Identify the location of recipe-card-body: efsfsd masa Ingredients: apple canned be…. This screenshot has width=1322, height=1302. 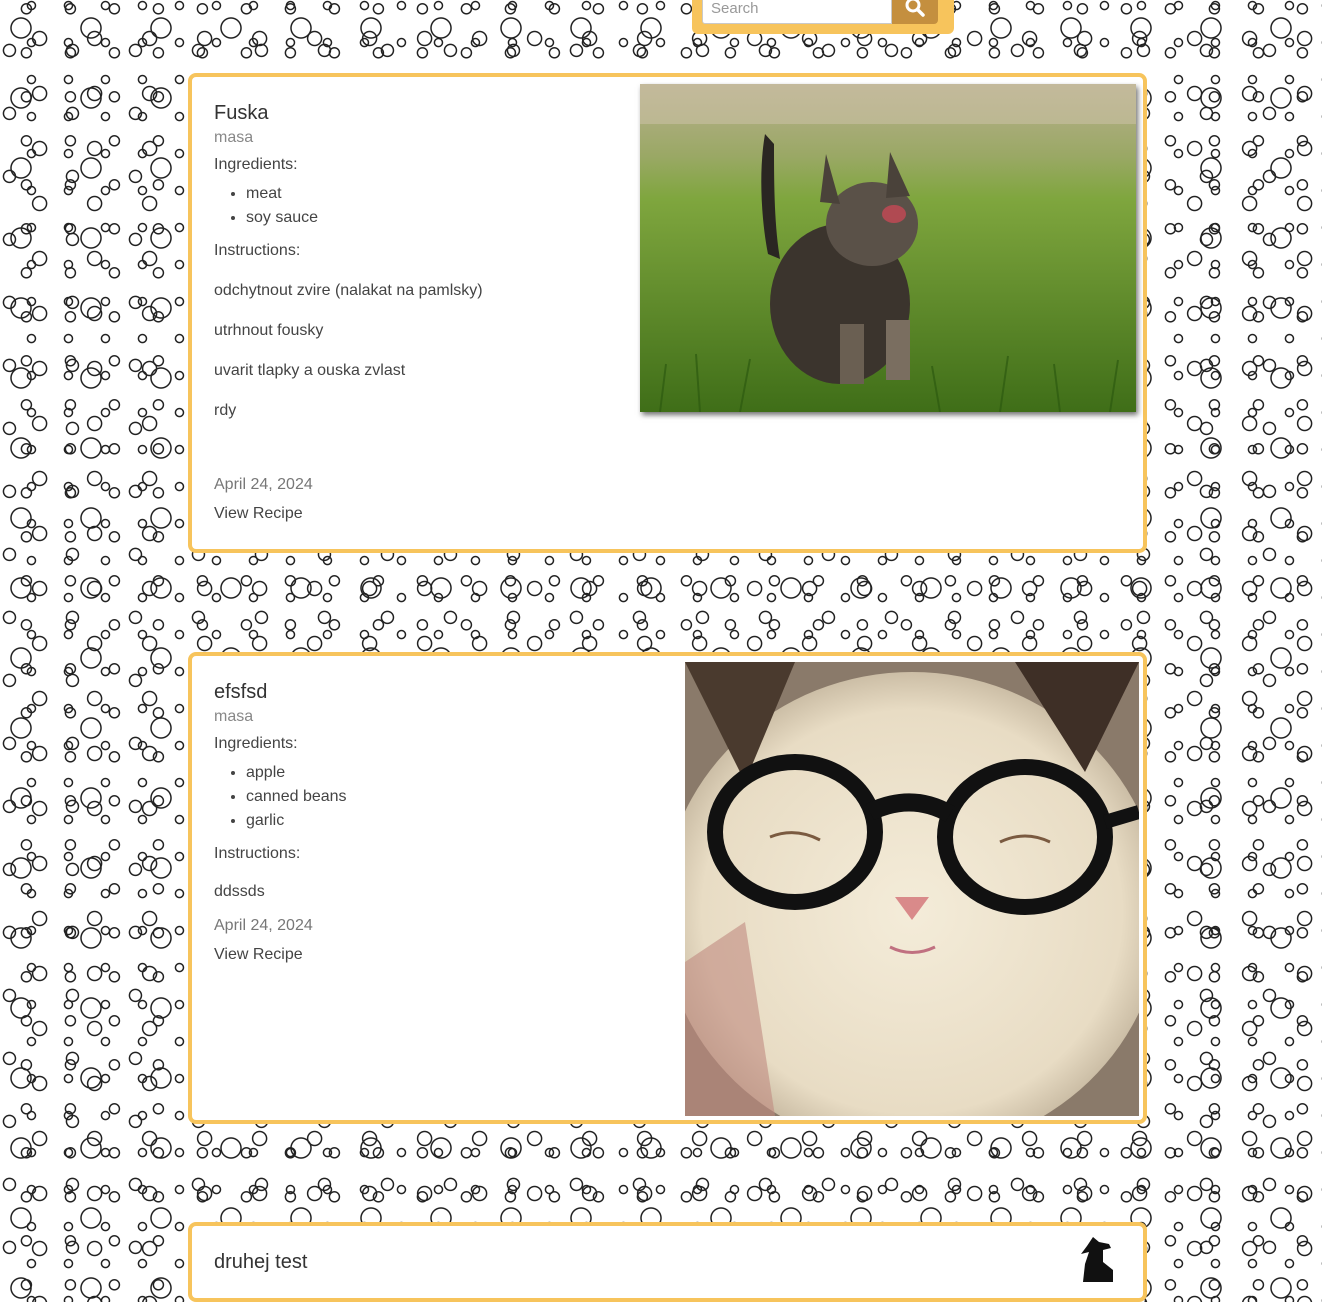
(424, 822).